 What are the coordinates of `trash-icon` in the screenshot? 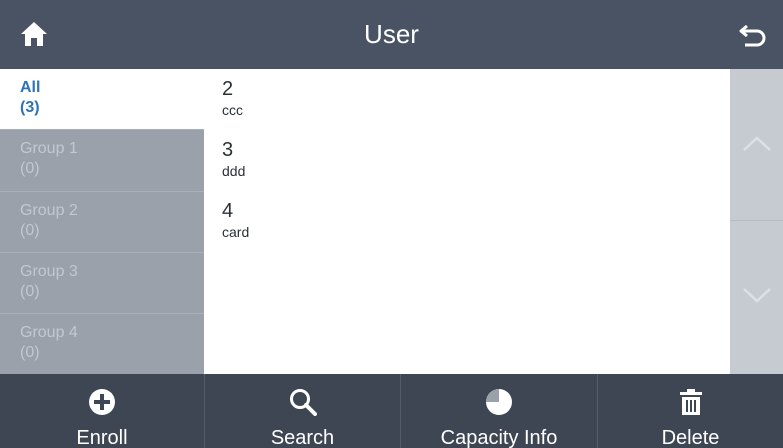 It's located at (690, 402).